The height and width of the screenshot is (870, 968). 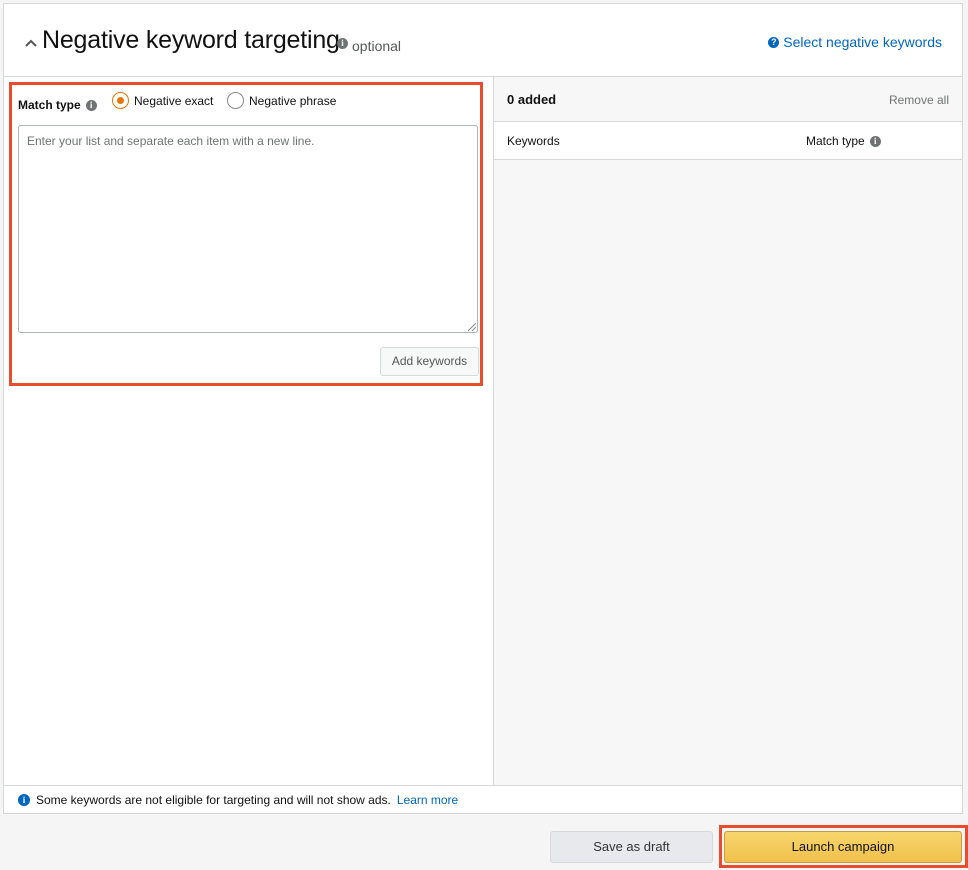 I want to click on help-icon: ?, so click(x=774, y=42).